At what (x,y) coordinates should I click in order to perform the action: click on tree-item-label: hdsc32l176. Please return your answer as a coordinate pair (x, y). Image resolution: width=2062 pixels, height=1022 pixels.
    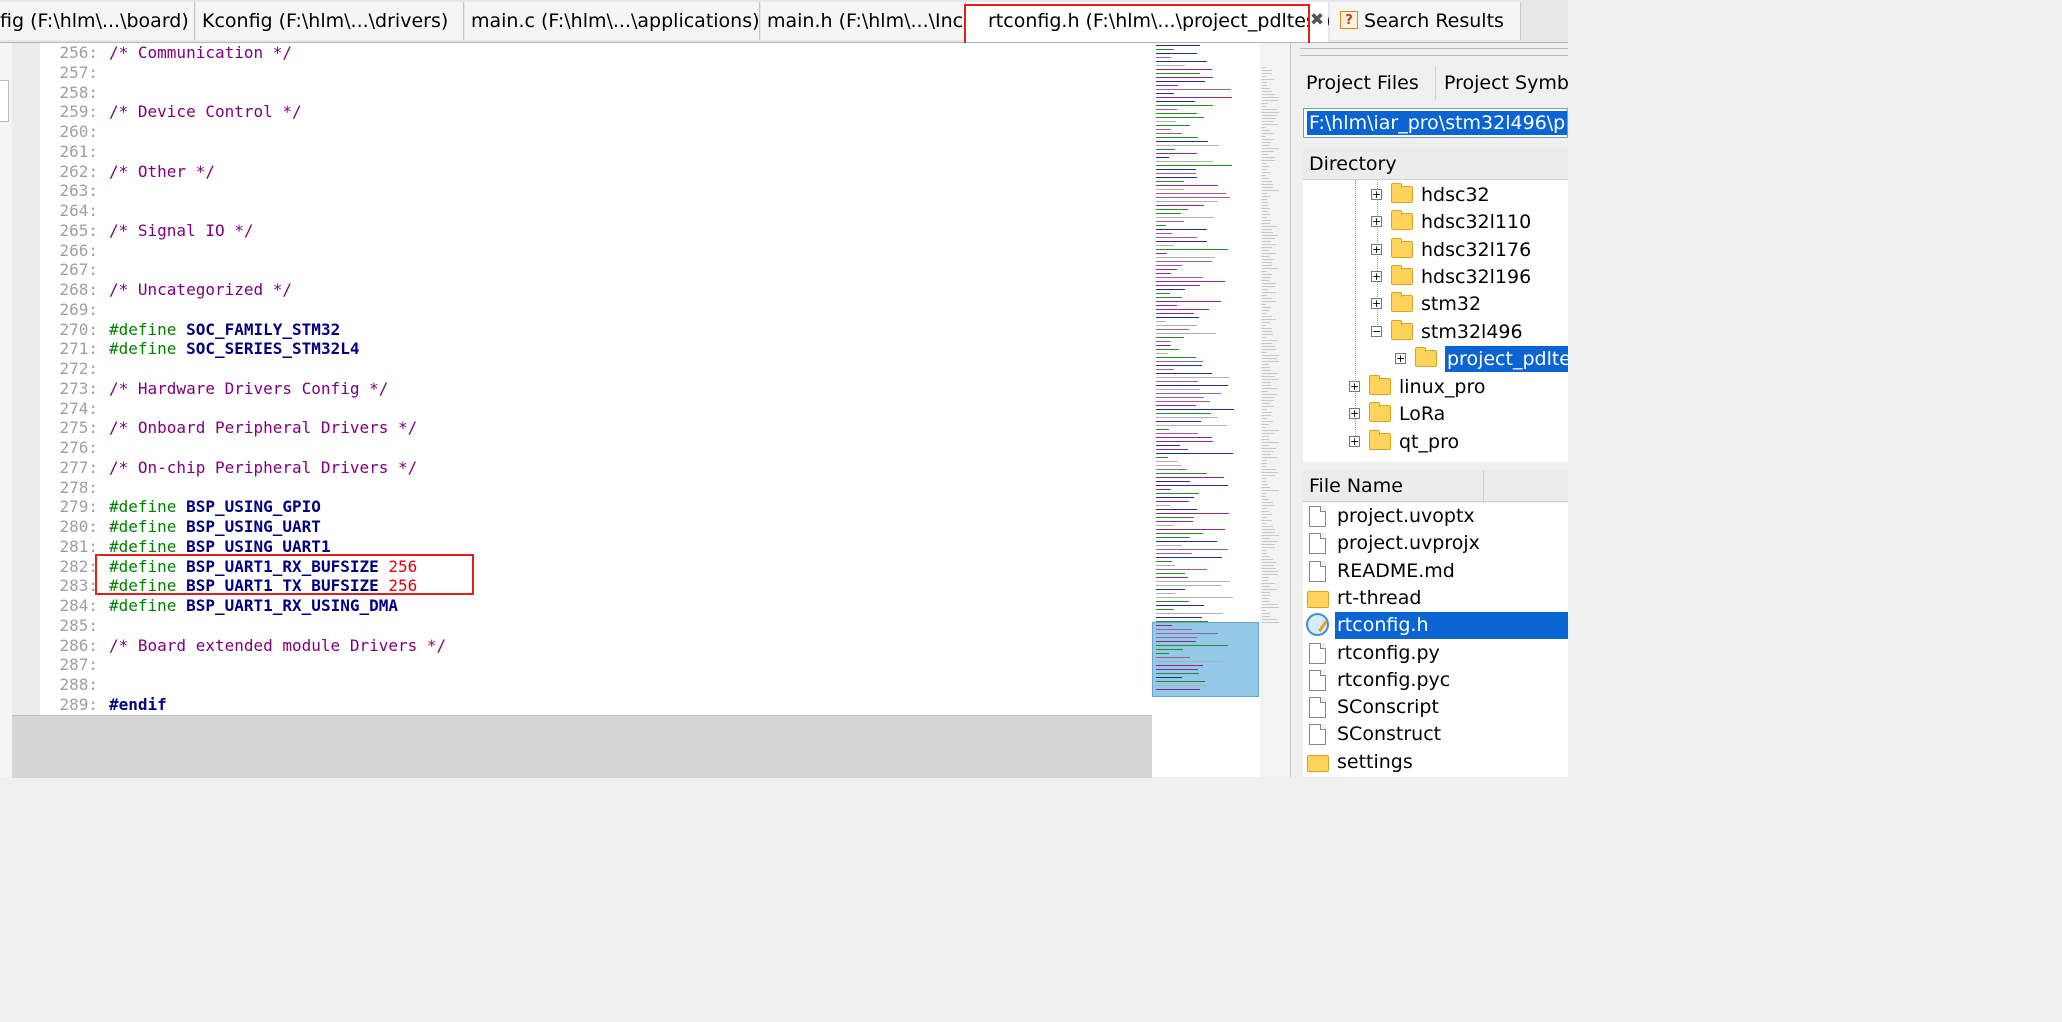
    Looking at the image, I should click on (1476, 250).